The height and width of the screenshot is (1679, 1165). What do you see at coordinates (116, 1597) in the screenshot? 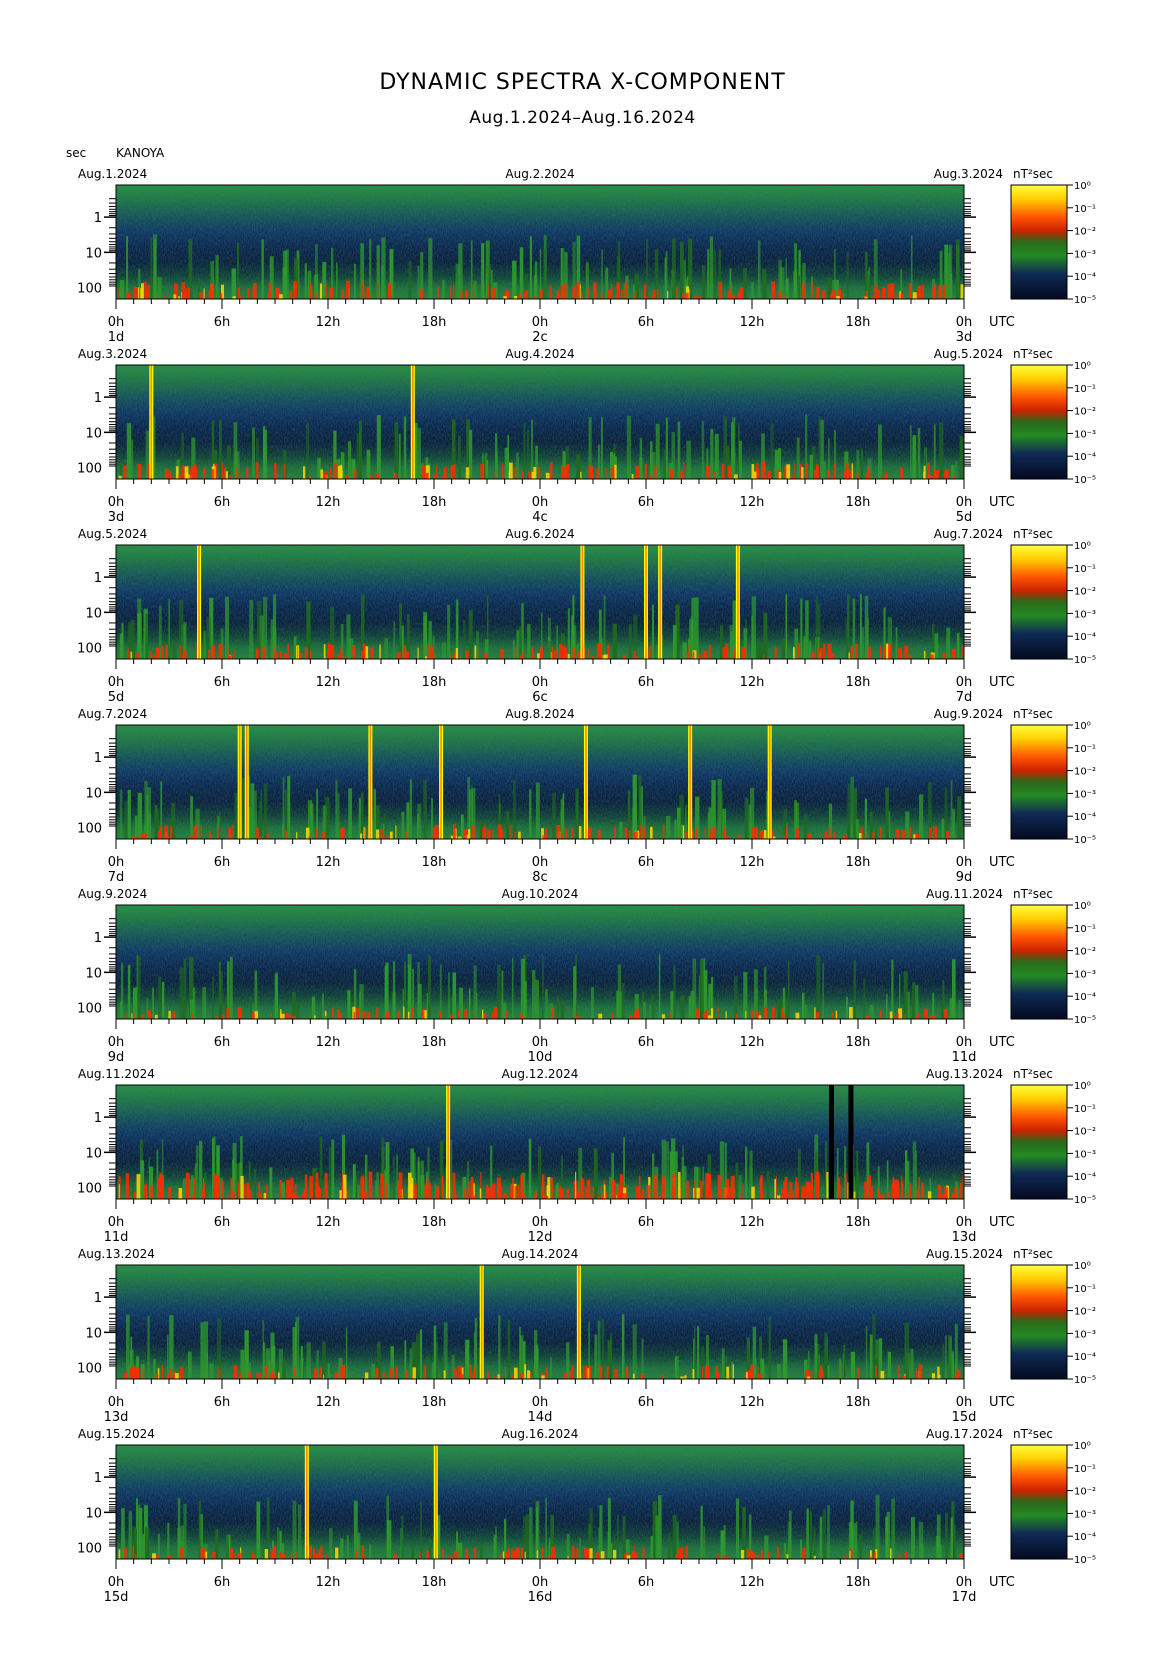
I see `day-label: 15d` at bounding box center [116, 1597].